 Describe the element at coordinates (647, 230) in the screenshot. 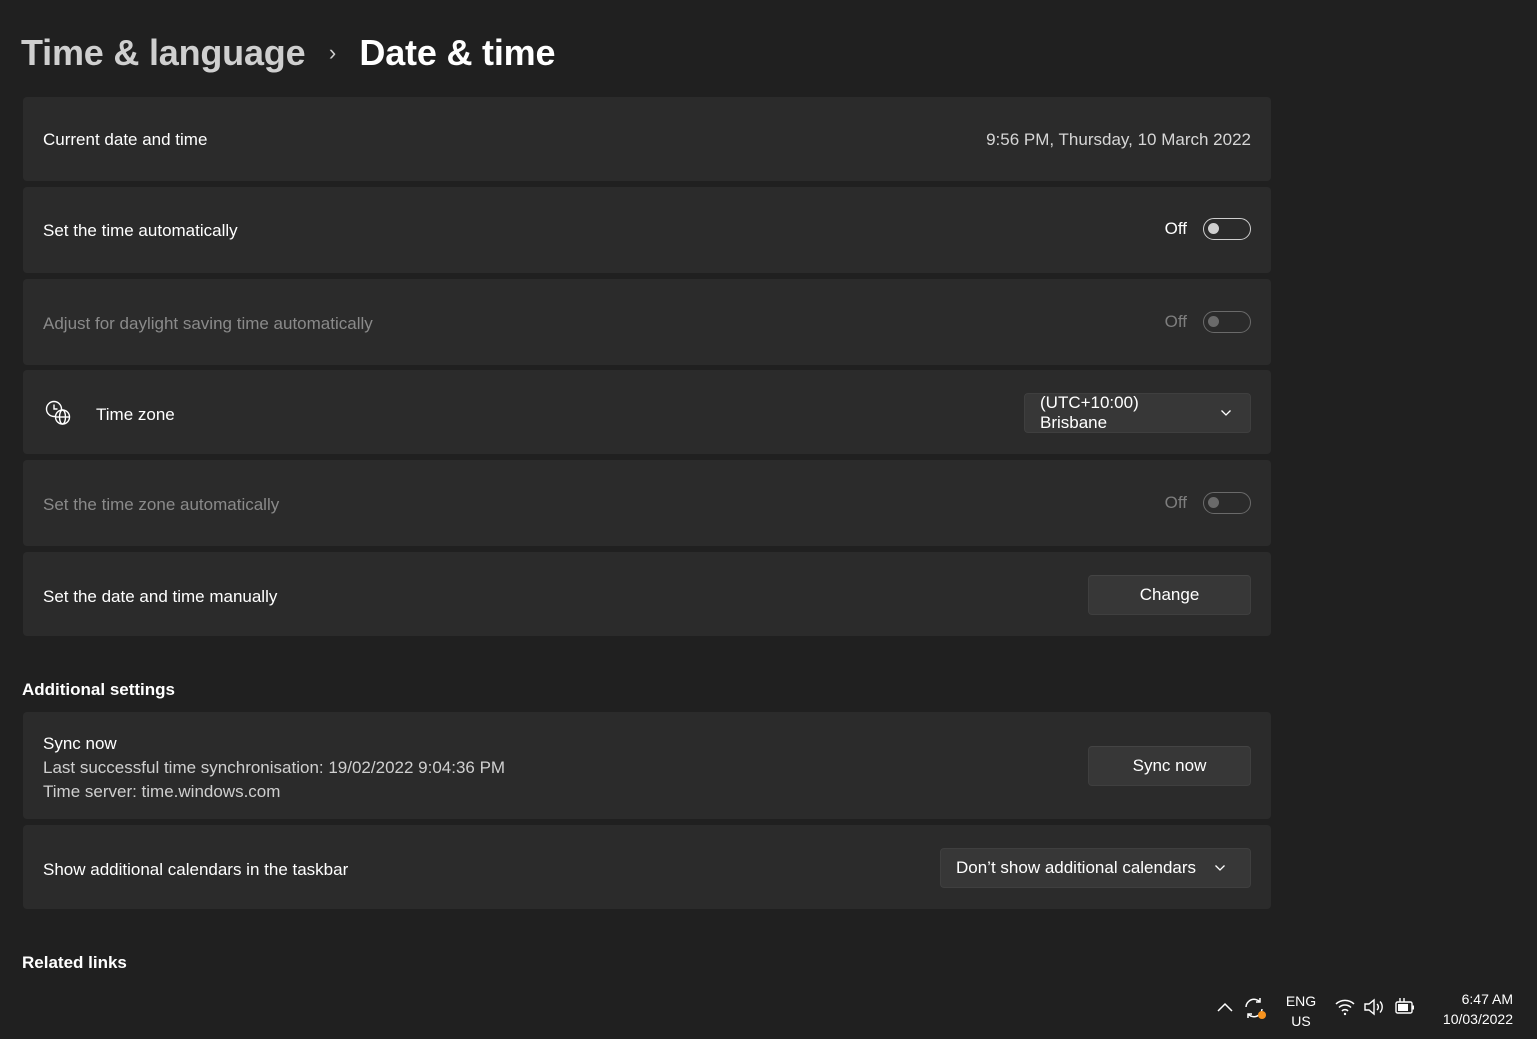

I see `set-time-auto-card: Set the time automatically Off` at that location.